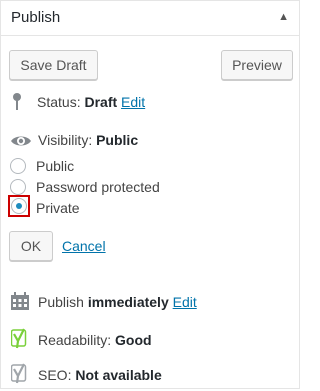 The width and height of the screenshot is (320, 391). What do you see at coordinates (55, 375) in the screenshot?
I see `seo-label: SEO:` at bounding box center [55, 375].